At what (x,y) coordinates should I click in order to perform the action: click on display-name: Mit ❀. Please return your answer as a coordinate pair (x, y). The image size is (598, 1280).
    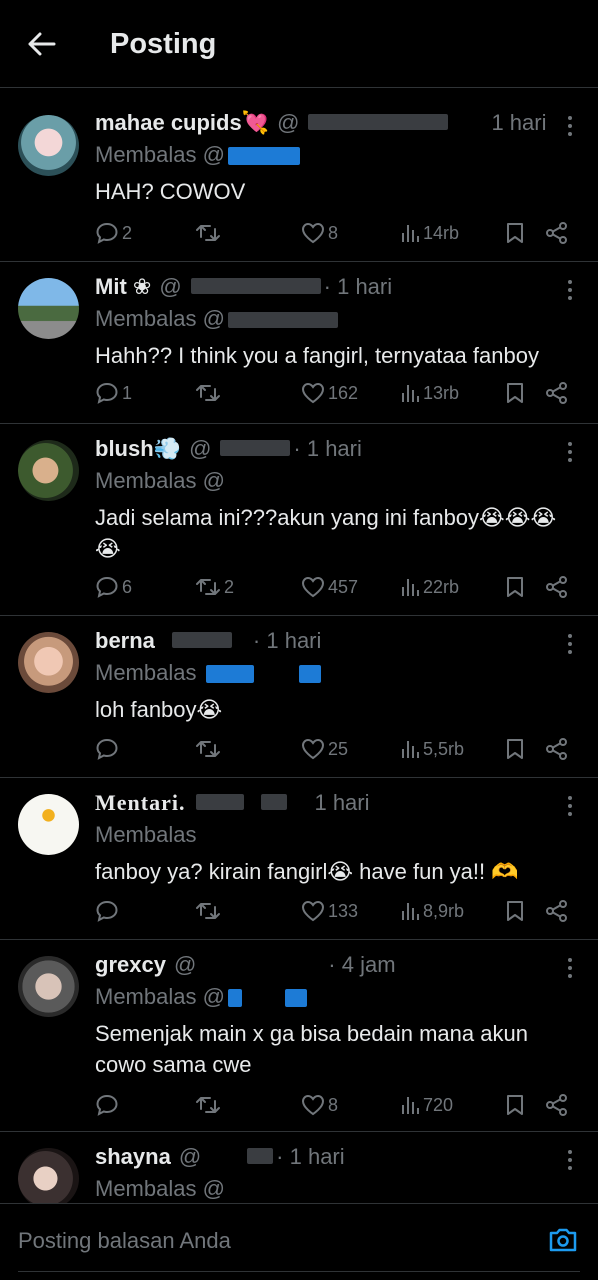
    Looking at the image, I should click on (123, 287).